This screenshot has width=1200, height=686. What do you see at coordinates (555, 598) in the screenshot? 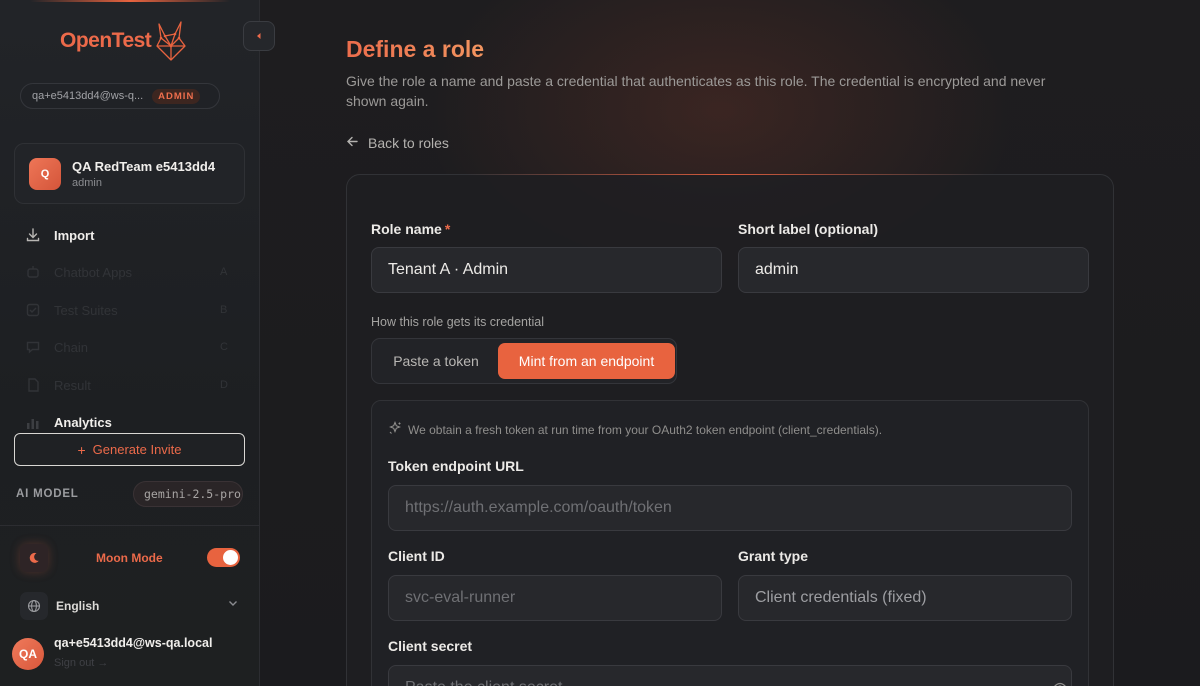
I see `client-id-input` at bounding box center [555, 598].